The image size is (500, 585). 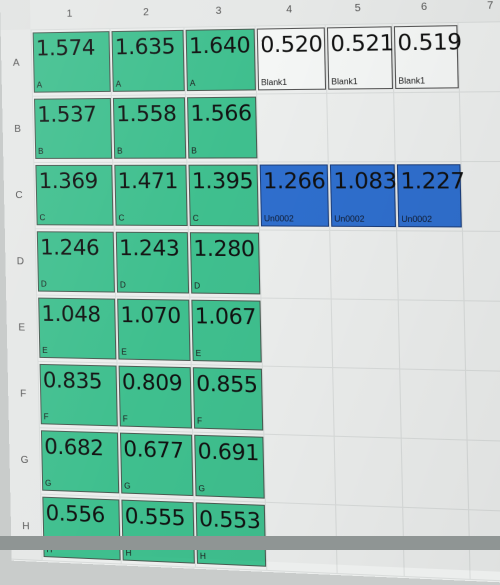 What do you see at coordinates (75, 262) in the screenshot?
I see `well-D1: 1.246 D` at bounding box center [75, 262].